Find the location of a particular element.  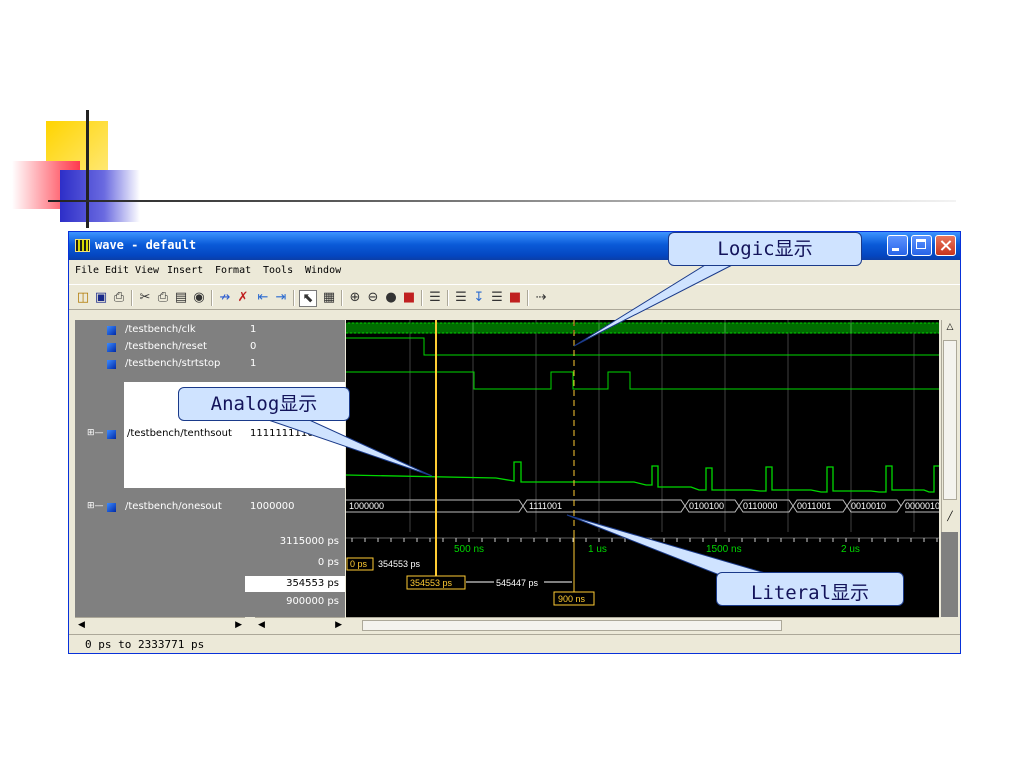

cursor-label: 900 ns is located at coordinates (572, 599).